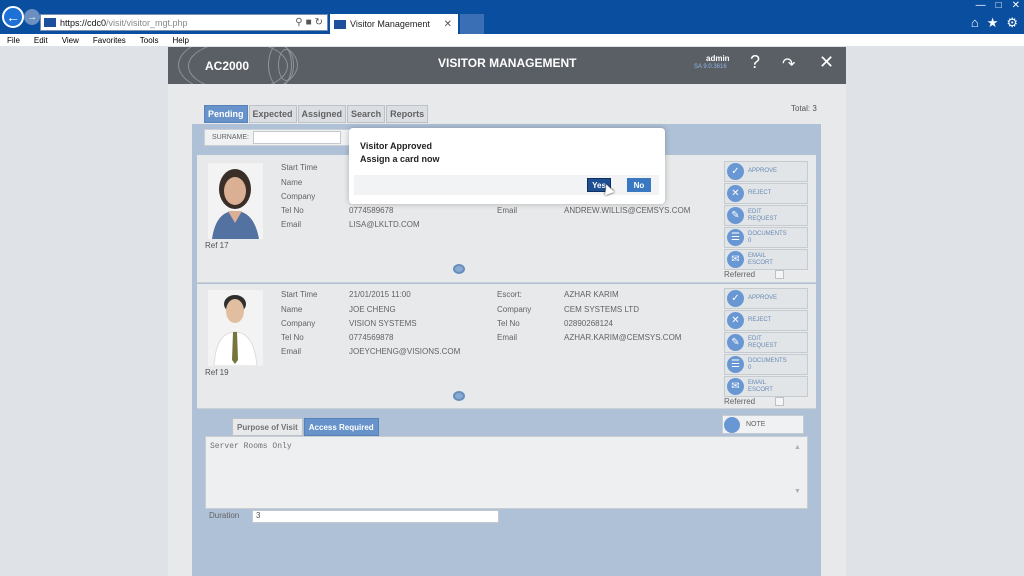  I want to click on window-close-icon: ✕, so click(1016, 5).